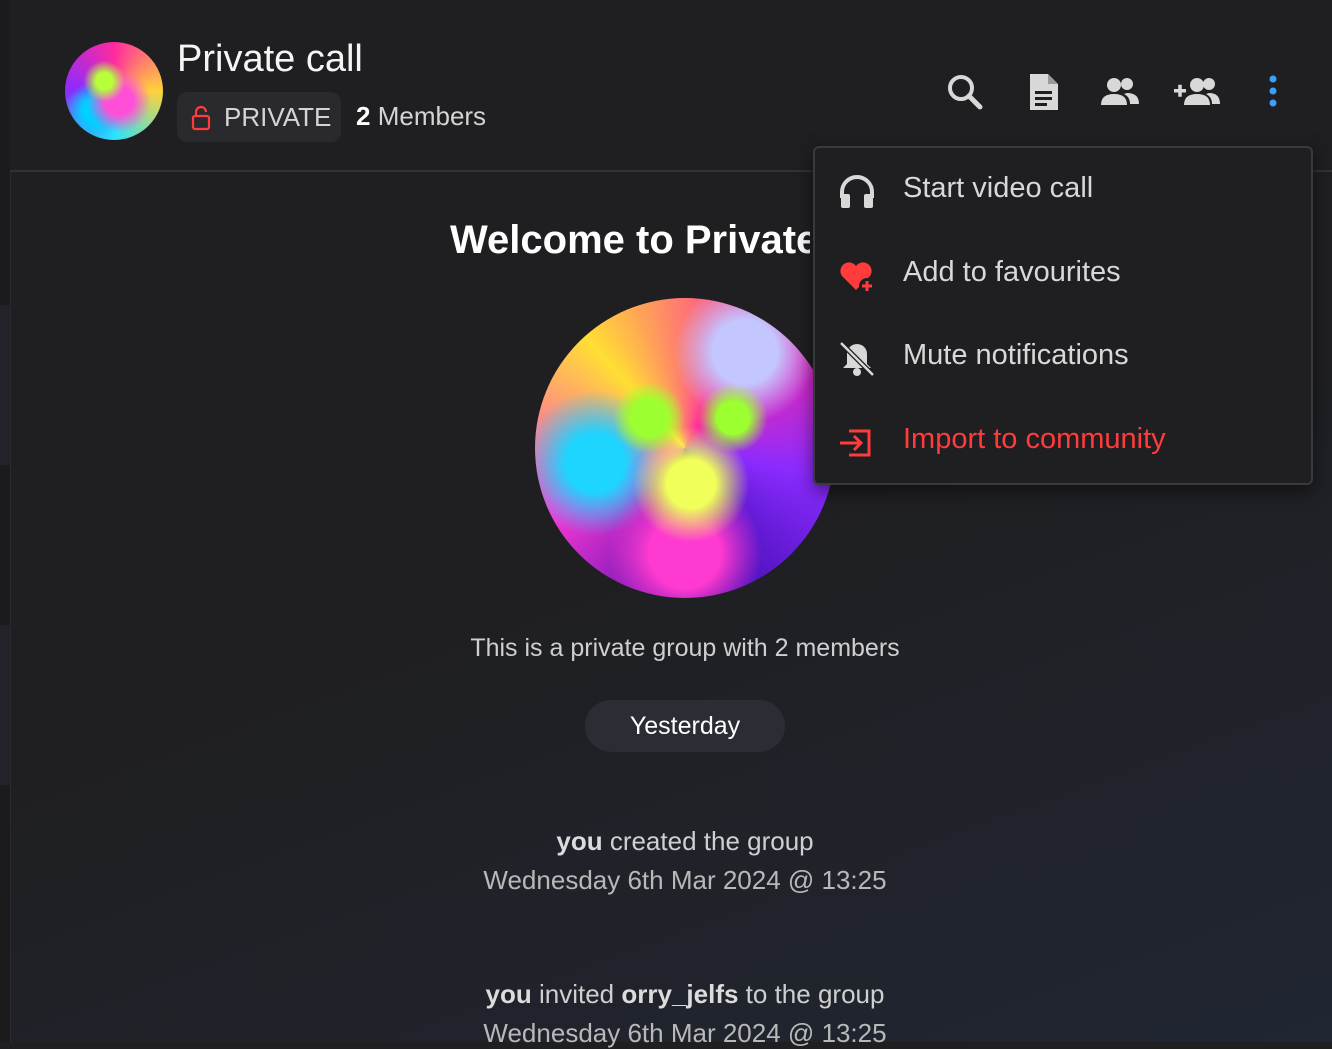  What do you see at coordinates (811, 994) in the screenshot?
I see `event-action-tail: to the group` at bounding box center [811, 994].